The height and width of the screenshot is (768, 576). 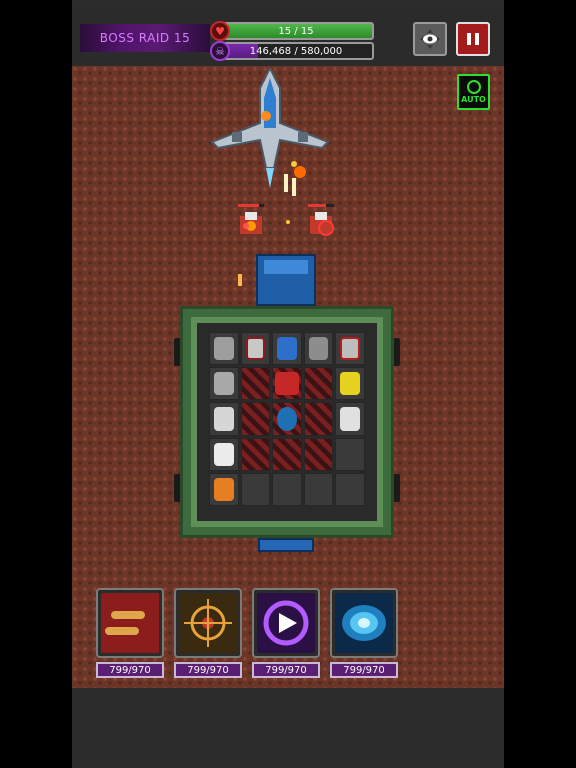 I want to click on boss-hp-text: 146,468 / 580,000, so click(x=296, y=51).